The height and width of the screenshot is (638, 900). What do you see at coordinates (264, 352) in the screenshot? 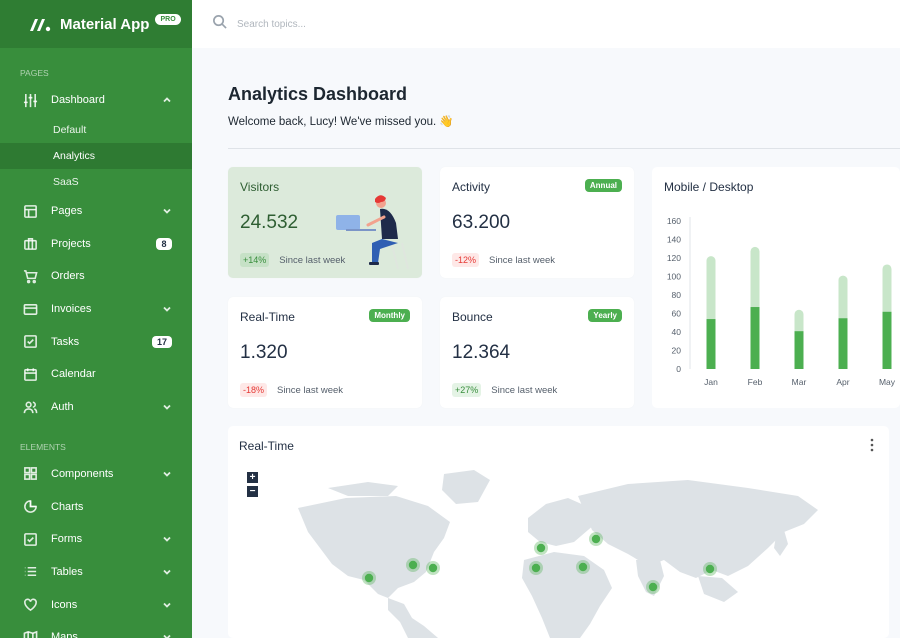
I see `card-value: 1.320` at bounding box center [264, 352].